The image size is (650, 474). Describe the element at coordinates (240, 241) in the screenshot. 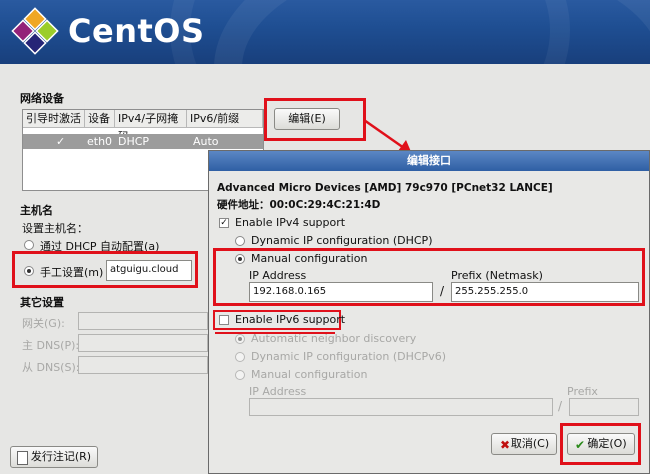

I see `dynamic-ip-radio` at that location.